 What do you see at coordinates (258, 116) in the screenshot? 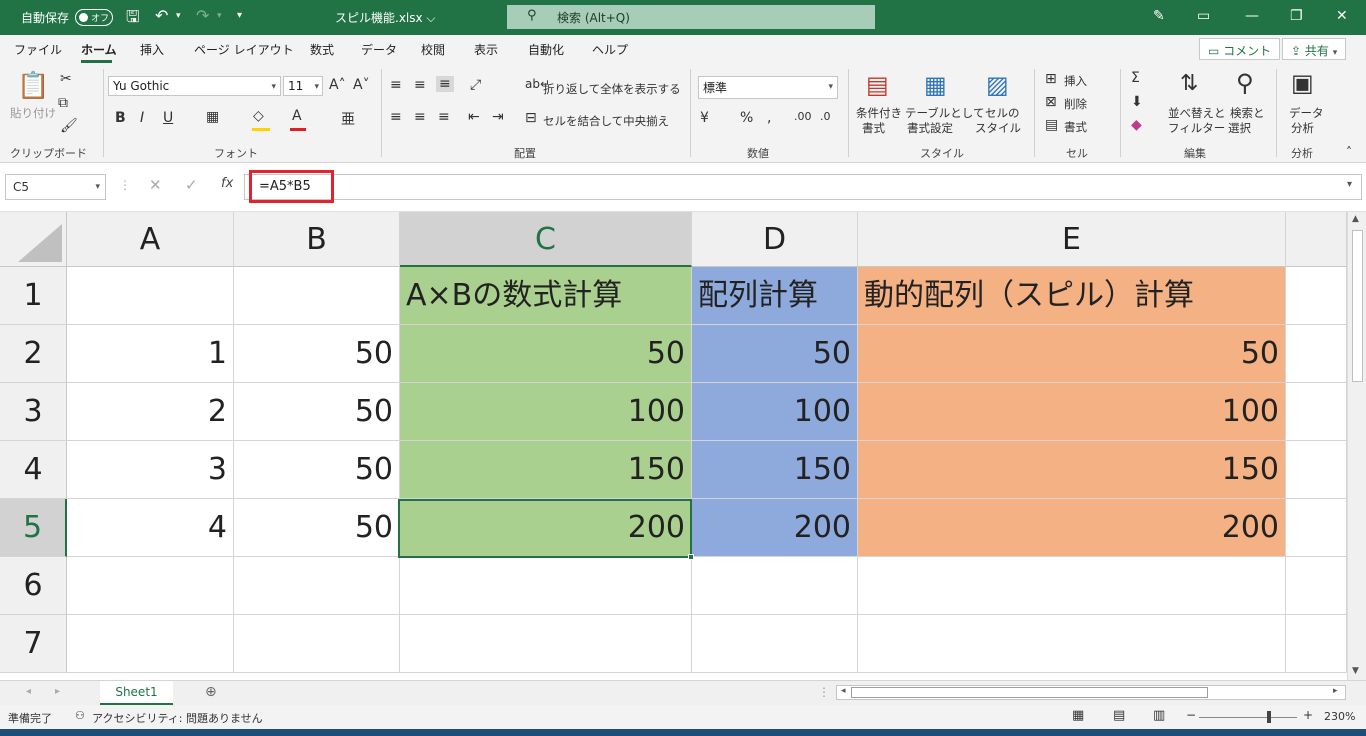
I see `fill-color-icon: ◇` at bounding box center [258, 116].